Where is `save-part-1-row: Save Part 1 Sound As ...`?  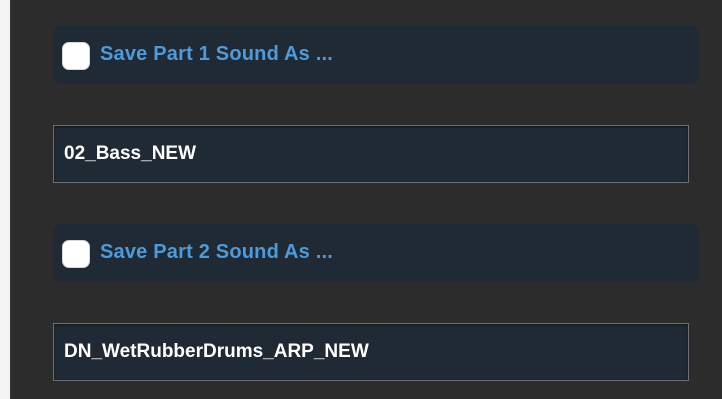
save-part-1-row: Save Part 1 Sound As ... is located at coordinates (376, 55).